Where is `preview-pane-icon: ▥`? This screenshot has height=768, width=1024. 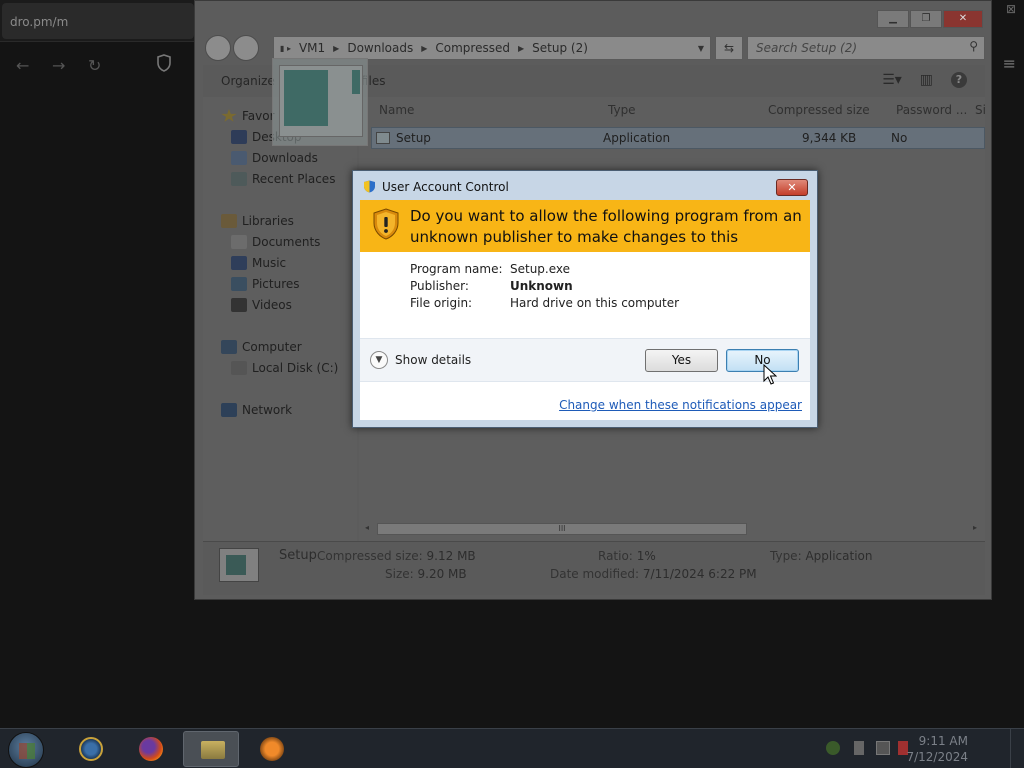 preview-pane-icon: ▥ is located at coordinates (926, 80).